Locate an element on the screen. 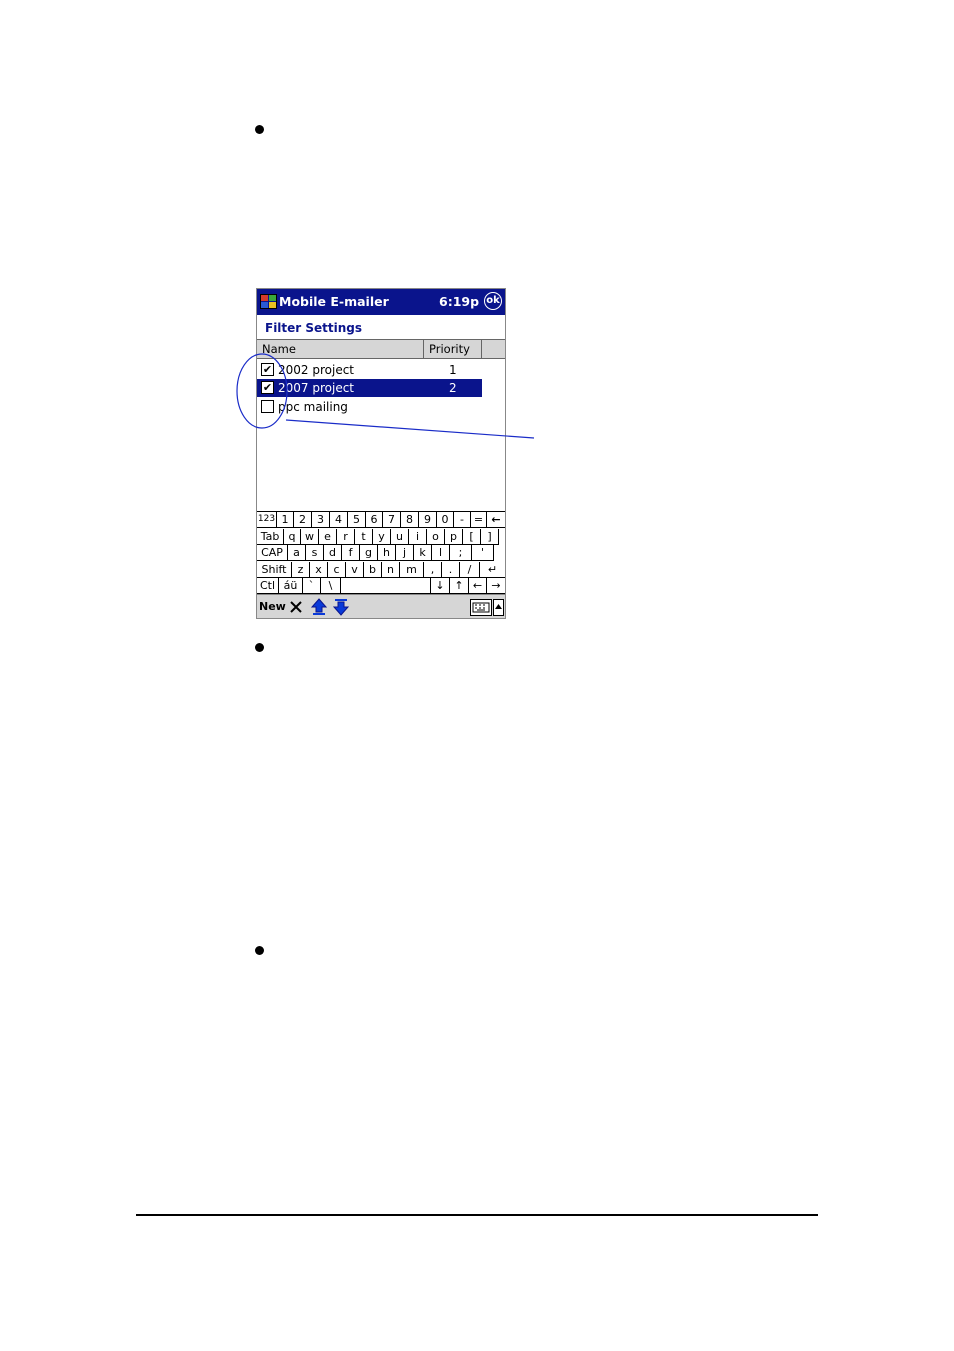  filter-name: ppc mailing is located at coordinates (313, 407).